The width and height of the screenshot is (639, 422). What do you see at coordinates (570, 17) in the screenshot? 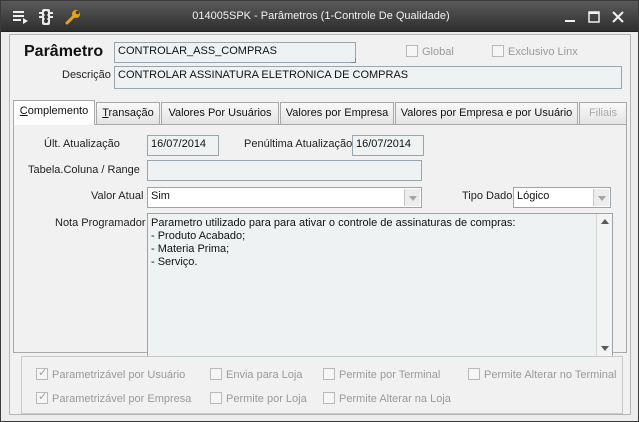
I see `minimize-icon` at bounding box center [570, 17].